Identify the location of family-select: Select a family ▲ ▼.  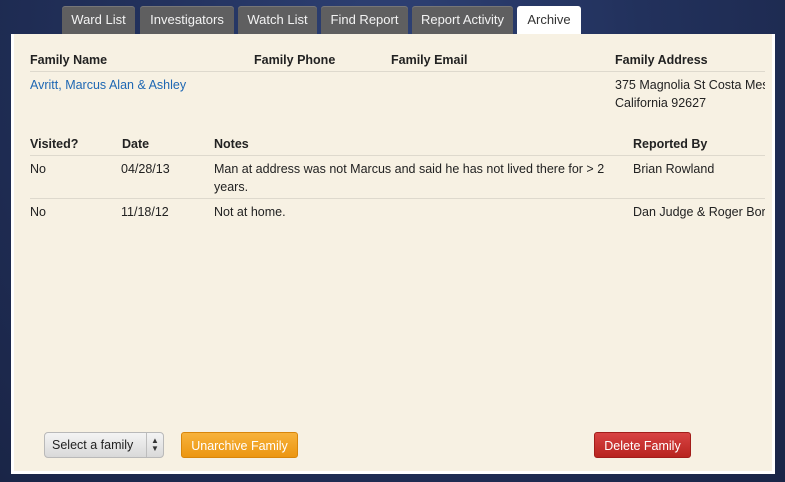
(104, 445).